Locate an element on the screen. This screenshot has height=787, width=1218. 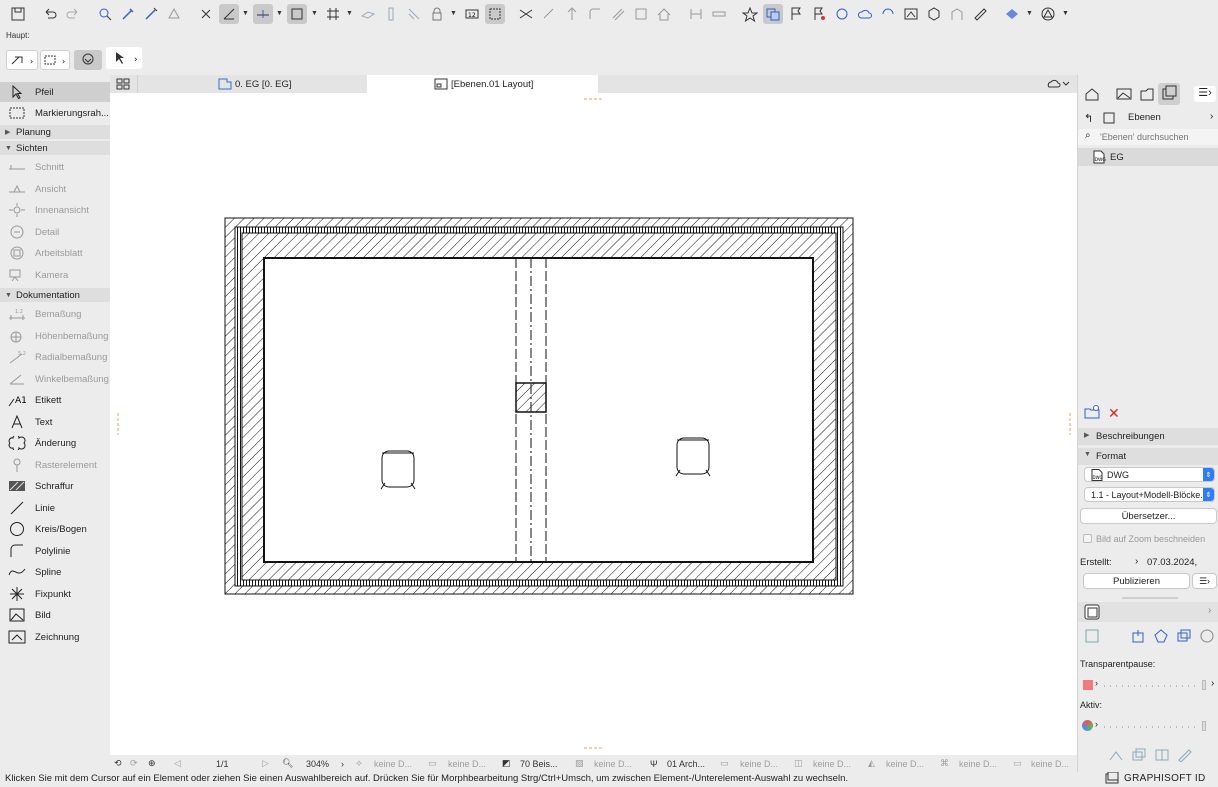
selection-method-picker: › is located at coordinates (22, 60).